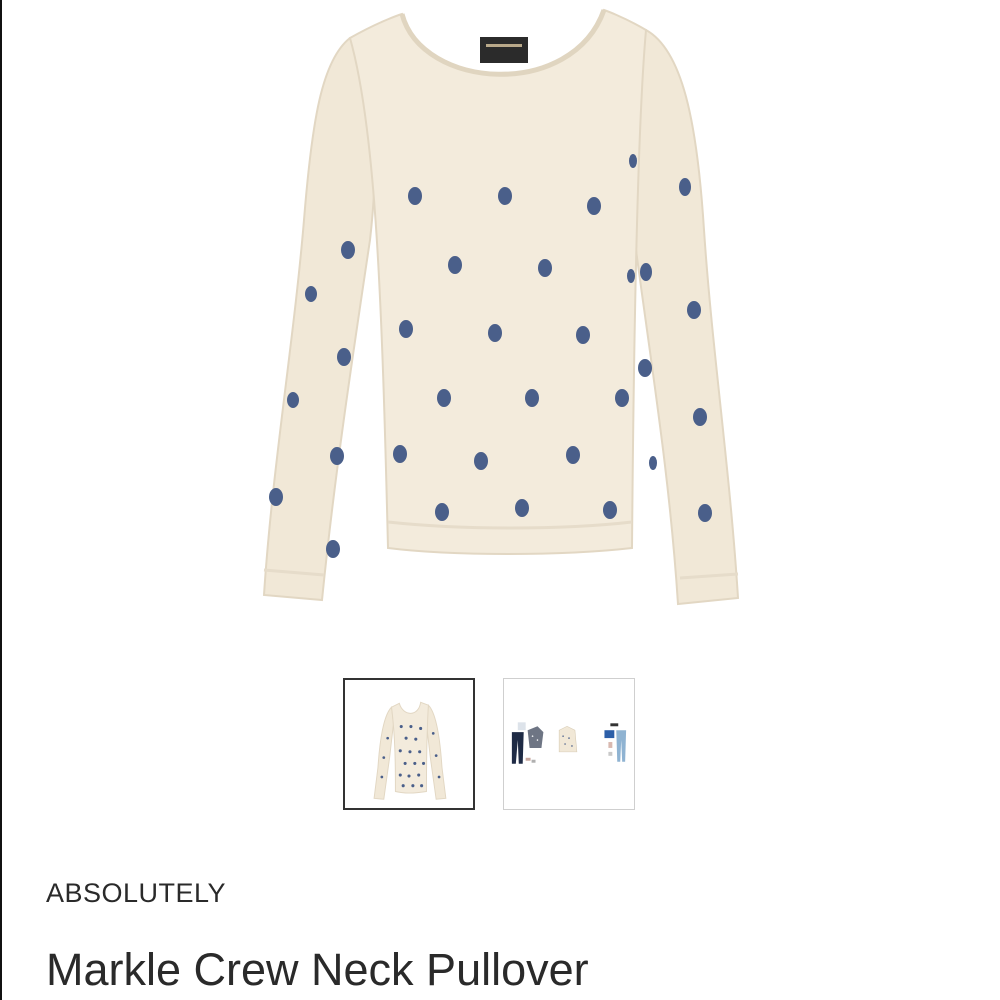 This screenshot has height=1000, width=1000. What do you see at coordinates (410, 750) in the screenshot?
I see `sweater-thumbnail-icon` at bounding box center [410, 750].